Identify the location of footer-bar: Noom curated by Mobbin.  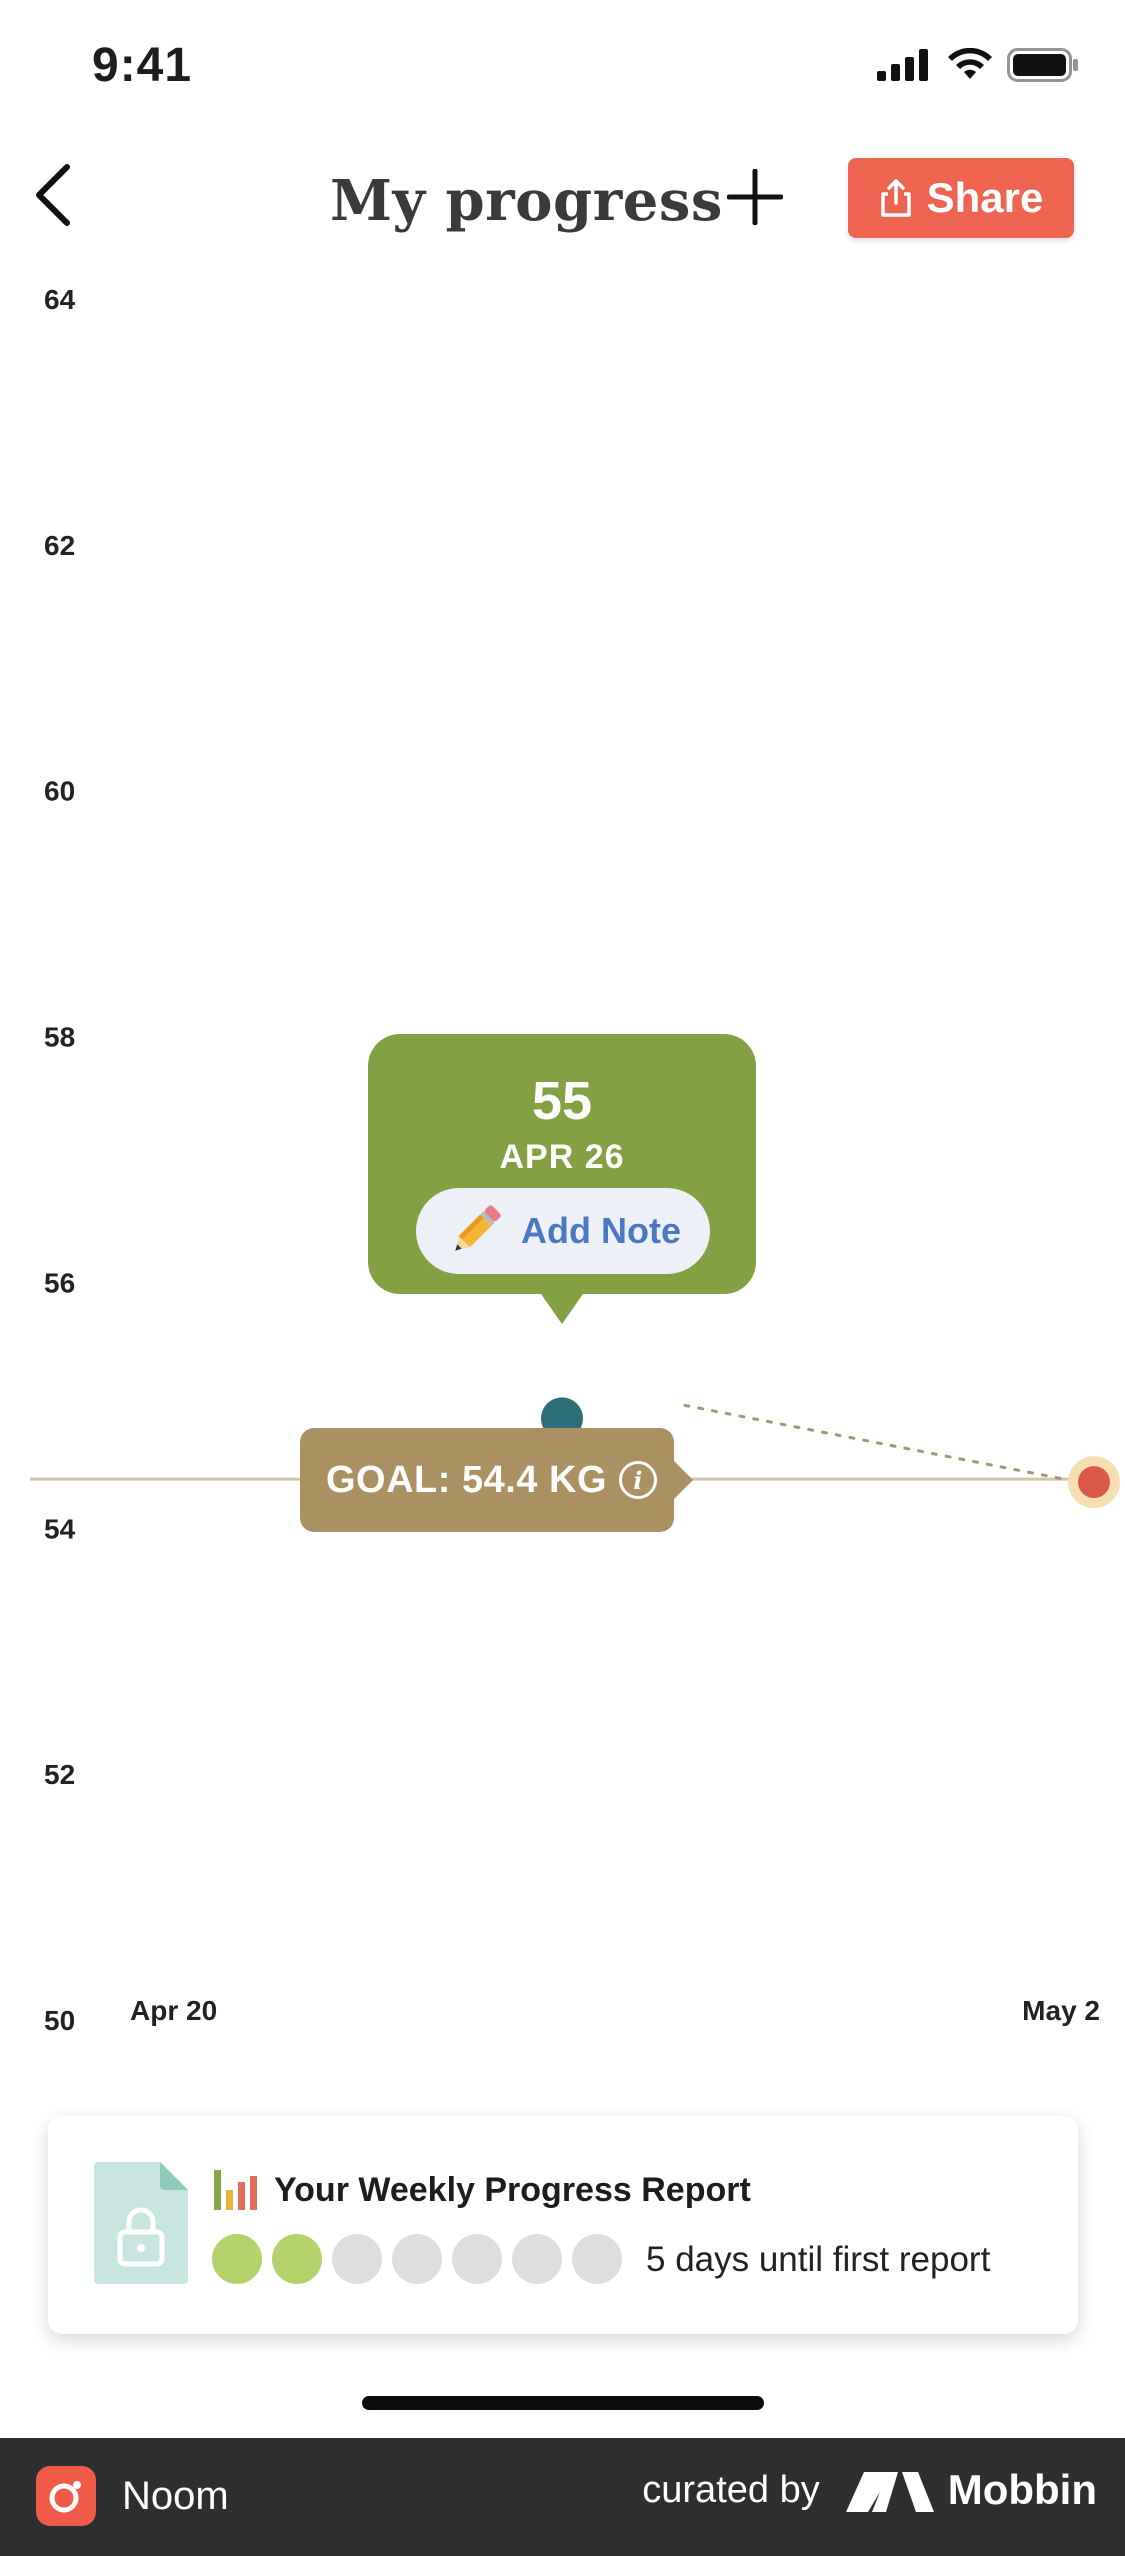
(562, 2497).